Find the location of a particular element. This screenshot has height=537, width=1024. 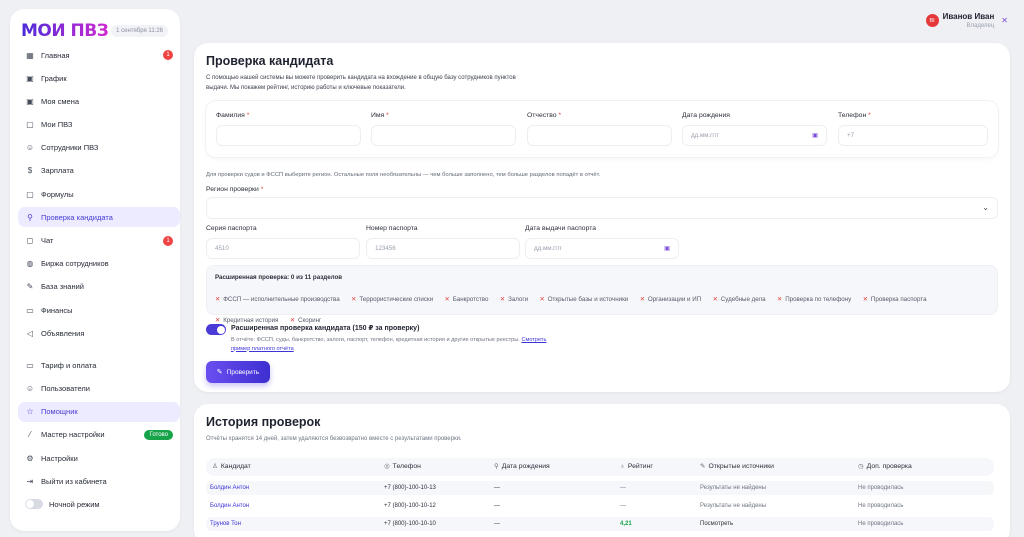

sidebar-item-ads: ◁ Объявления is located at coordinates (99, 333).